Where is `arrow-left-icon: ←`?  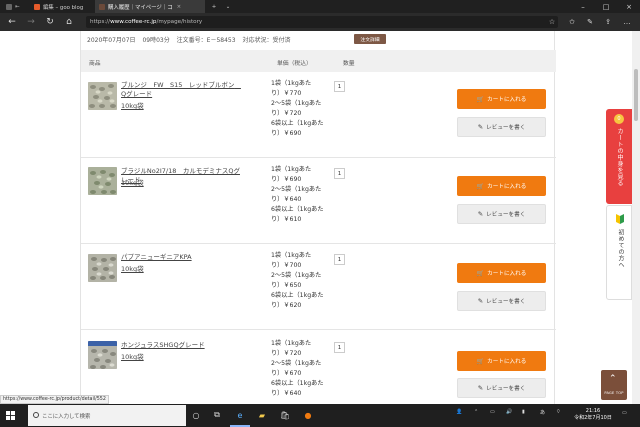 arrow-left-icon: ← is located at coordinates (12, 21).